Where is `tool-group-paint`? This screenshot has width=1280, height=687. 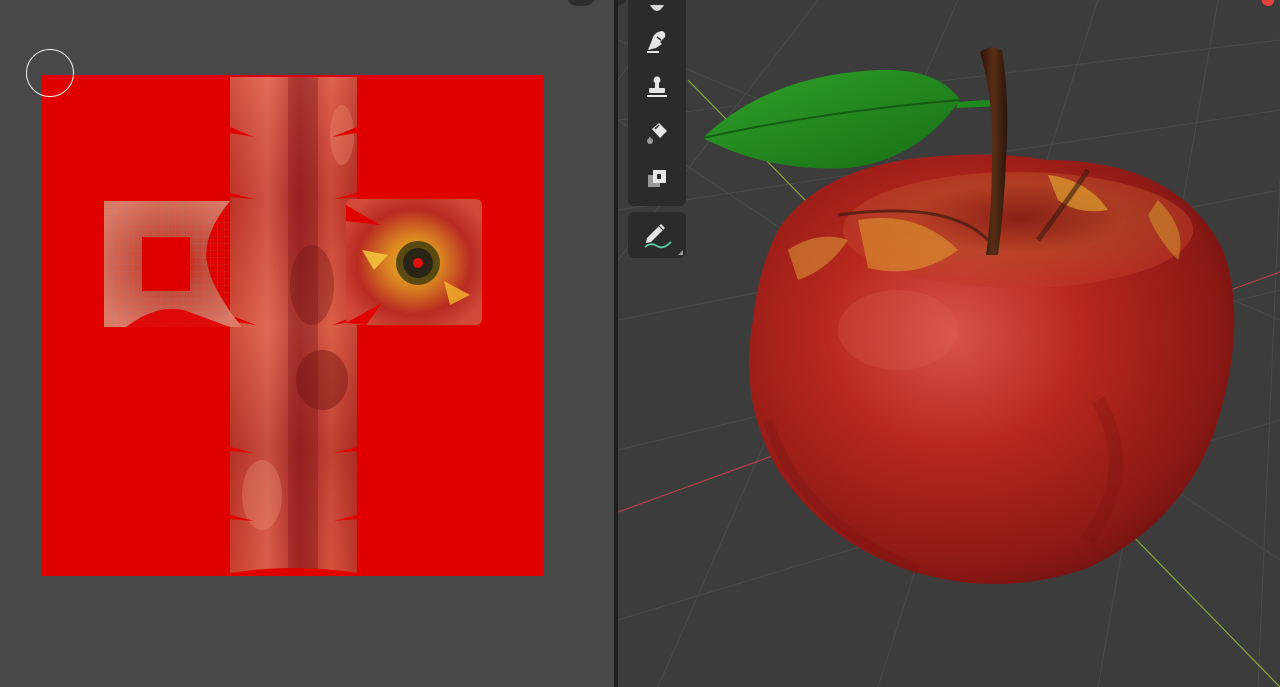 tool-group-paint is located at coordinates (657, 103).